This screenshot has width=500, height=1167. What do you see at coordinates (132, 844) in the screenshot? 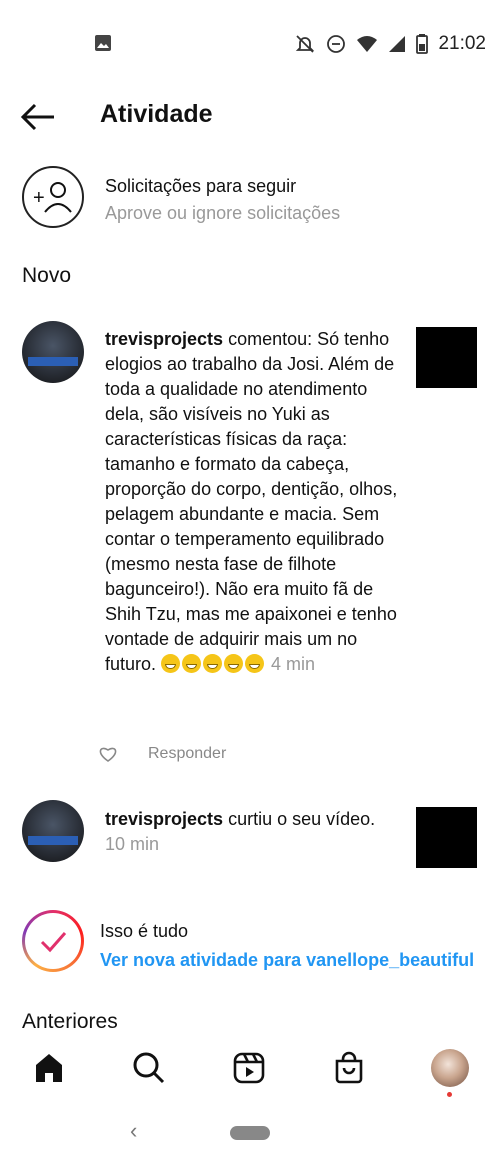
I see `notification-time: 10 min` at bounding box center [132, 844].